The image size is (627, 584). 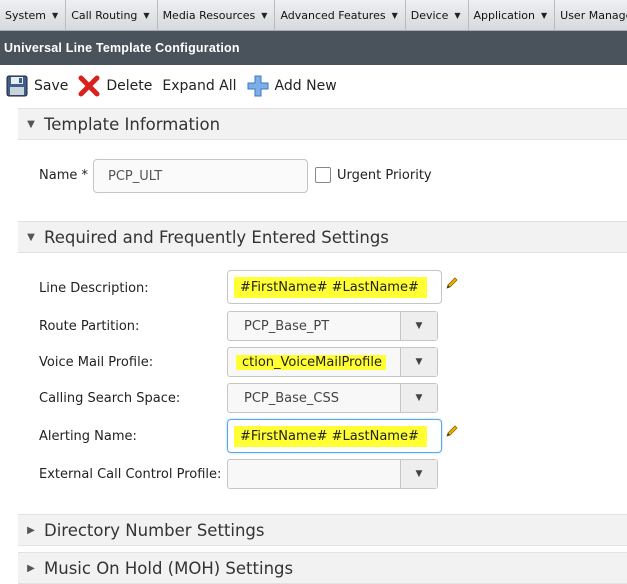 What do you see at coordinates (51, 86) in the screenshot?
I see `save-label: Save` at bounding box center [51, 86].